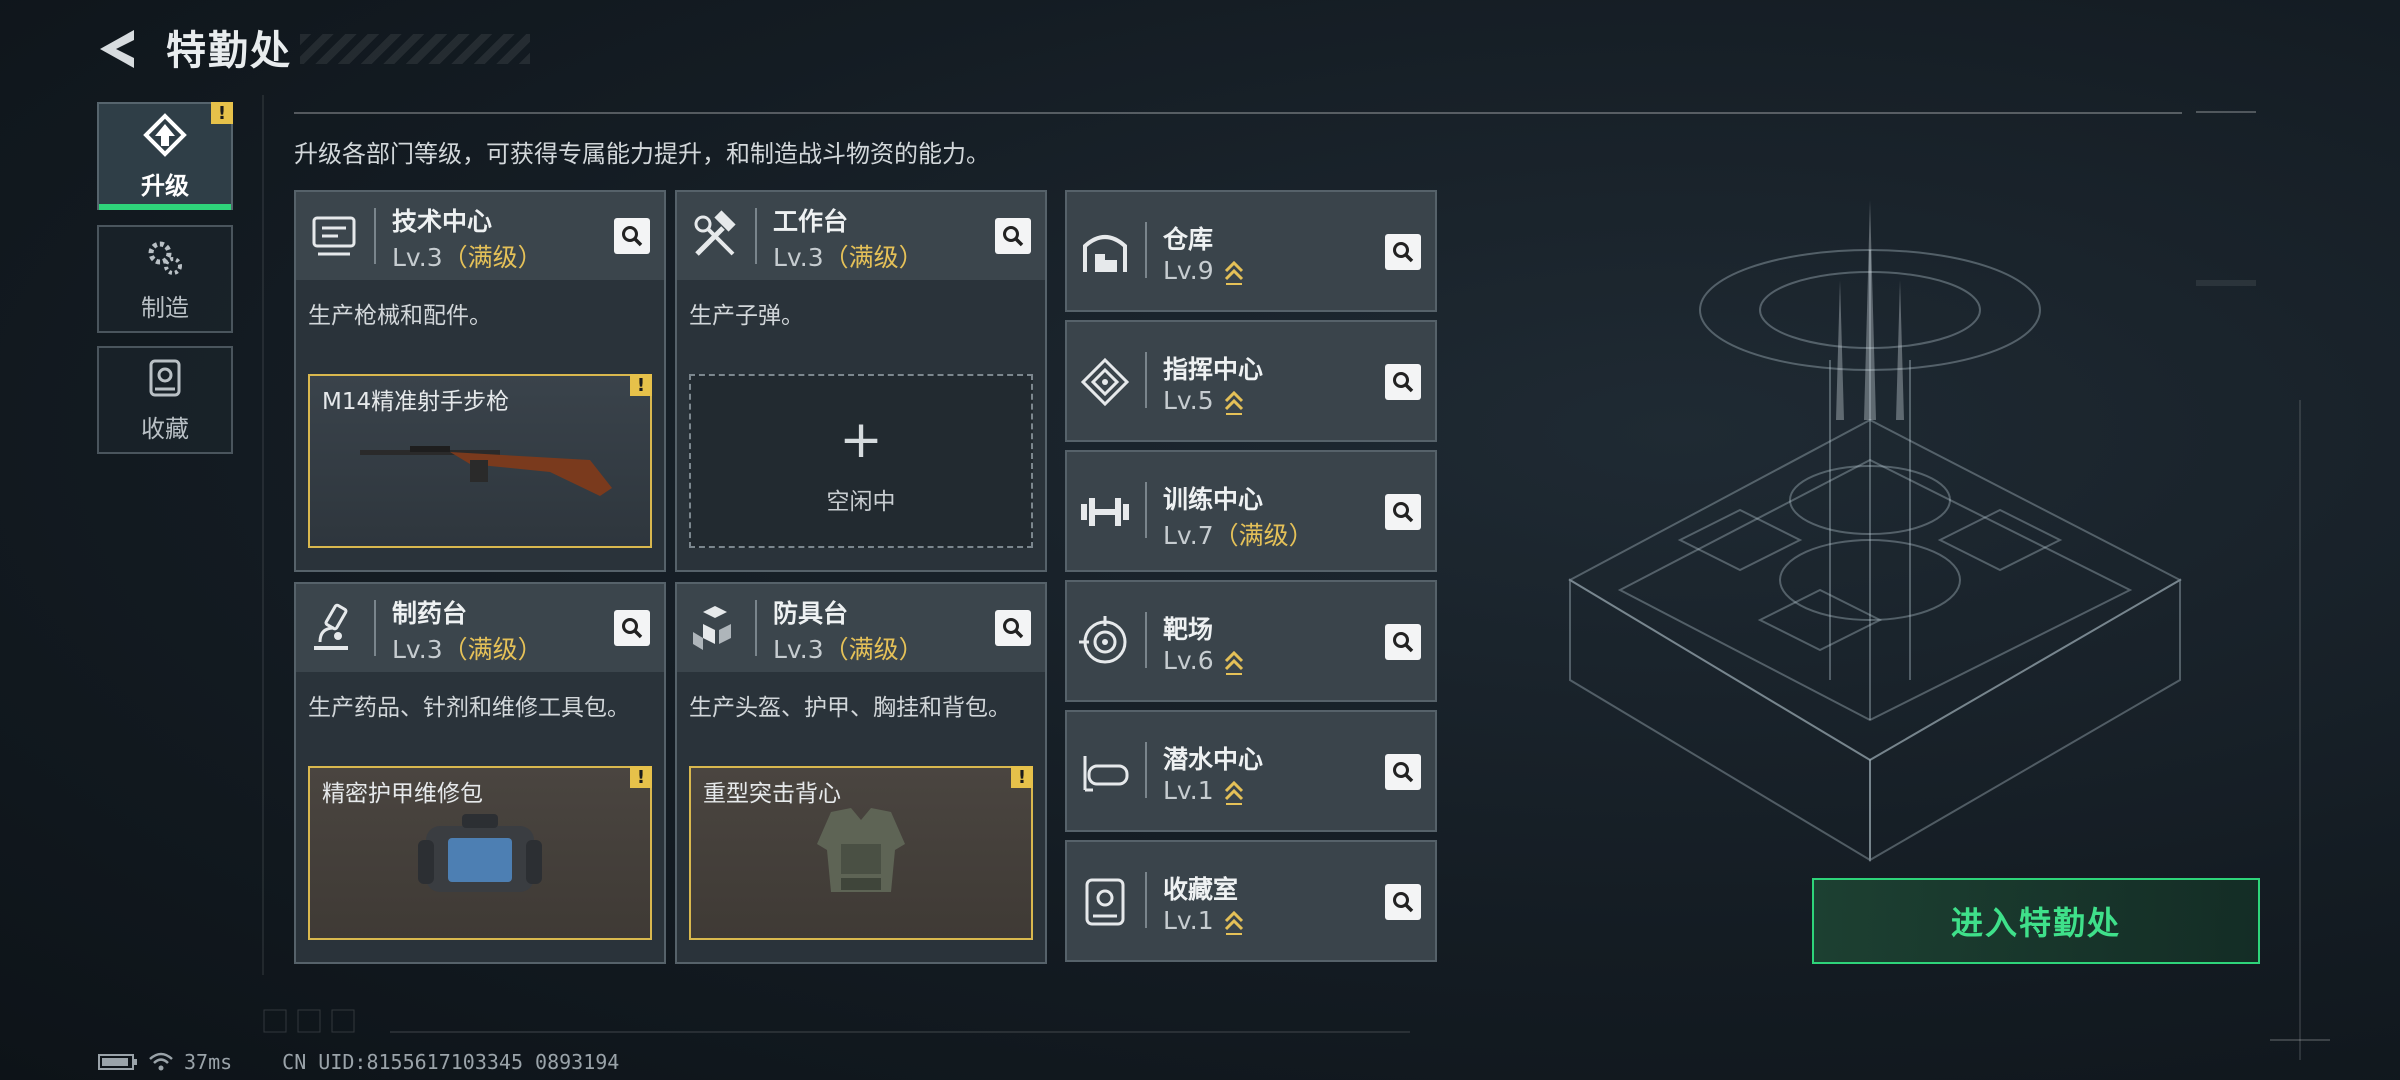  I want to click on facility-row-warehouse: 仓库 Lv.9, so click(1251, 251).